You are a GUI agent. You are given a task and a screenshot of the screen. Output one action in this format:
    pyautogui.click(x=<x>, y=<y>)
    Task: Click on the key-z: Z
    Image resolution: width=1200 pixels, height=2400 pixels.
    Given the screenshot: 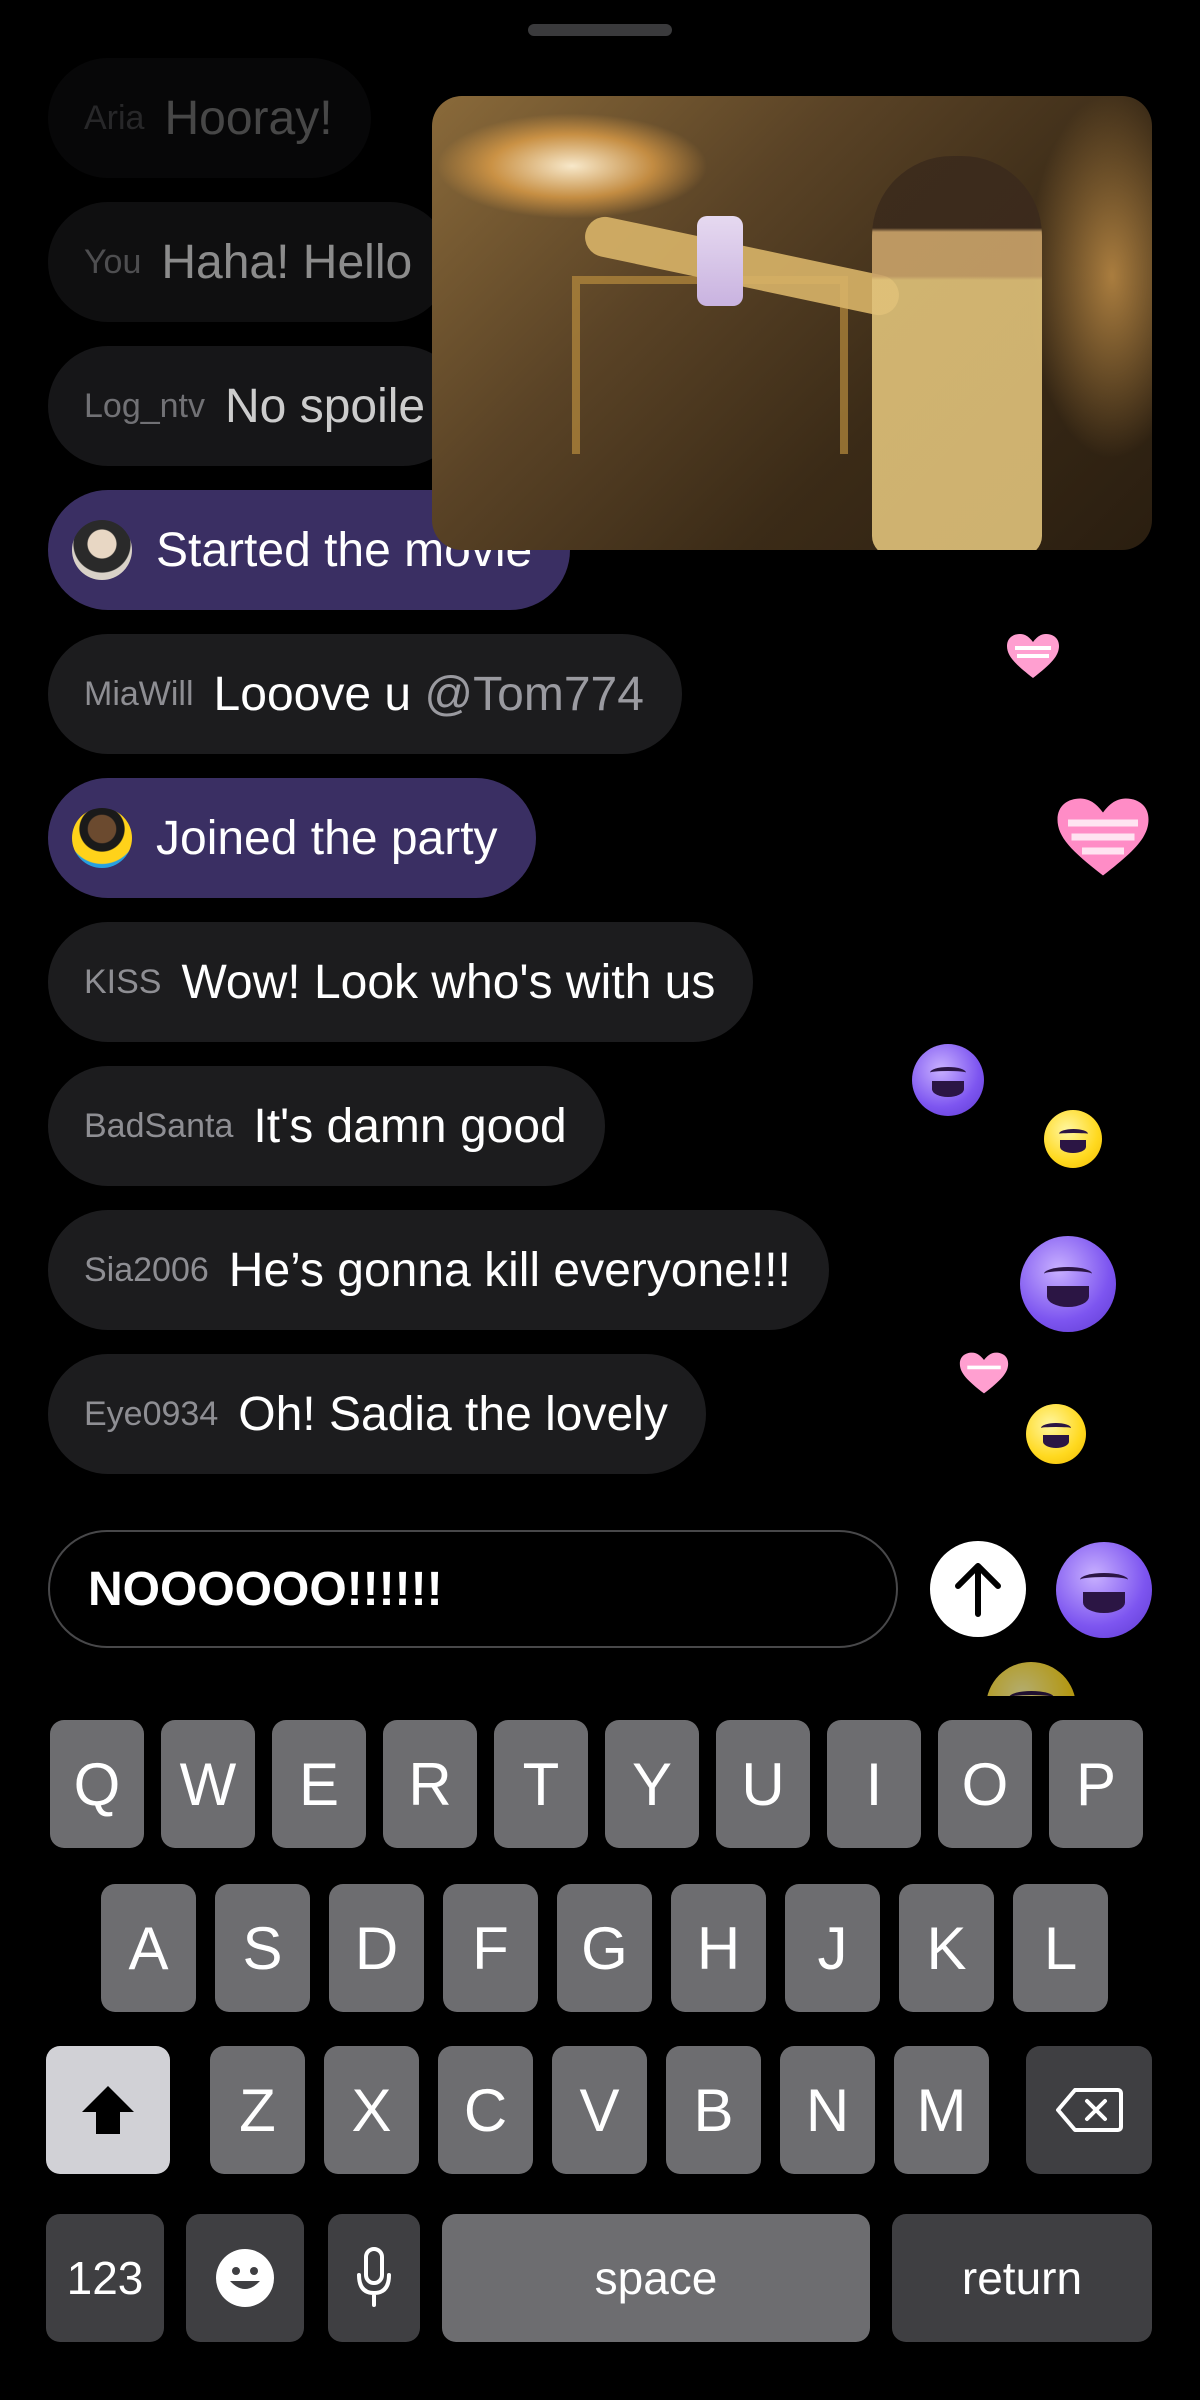 What is the action you would take?
    pyautogui.click(x=257, y=2110)
    